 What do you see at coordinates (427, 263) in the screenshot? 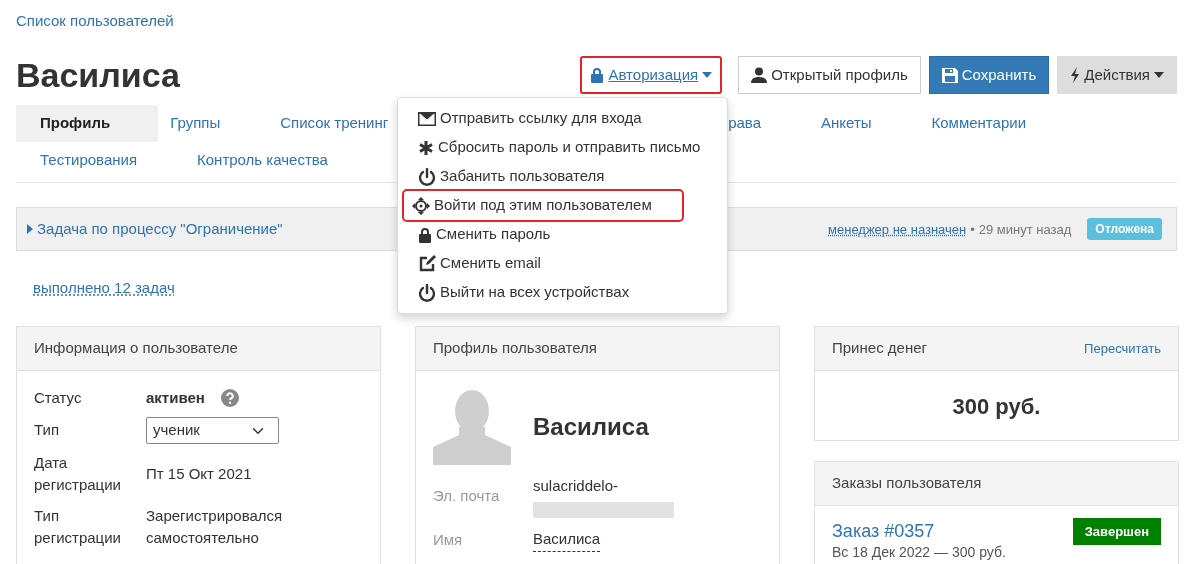
I see `edit-icon` at bounding box center [427, 263].